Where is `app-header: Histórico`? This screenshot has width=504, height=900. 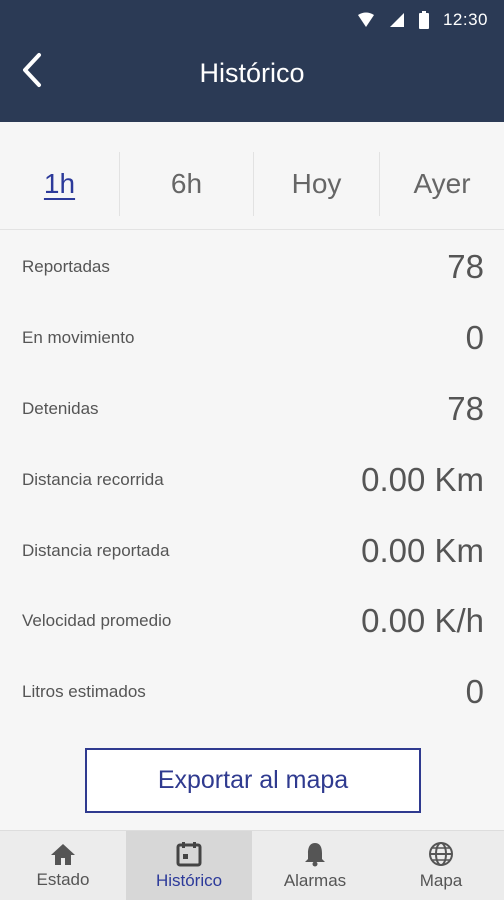 app-header: Histórico is located at coordinates (252, 81).